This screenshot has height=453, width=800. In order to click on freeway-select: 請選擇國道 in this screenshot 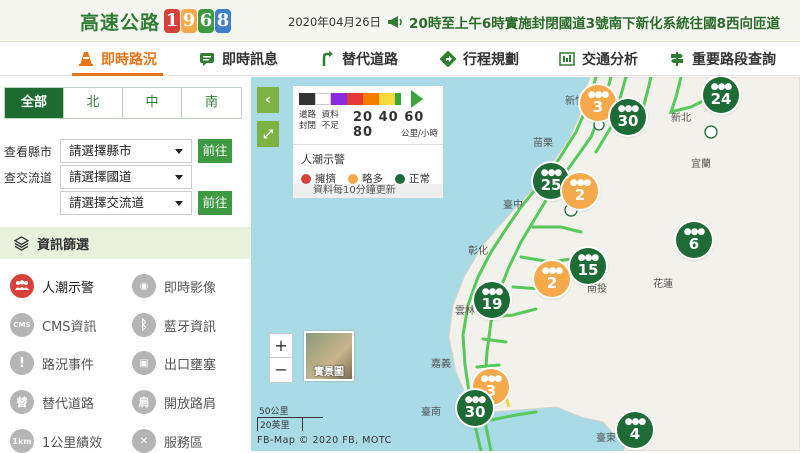, I will do `click(126, 177)`.